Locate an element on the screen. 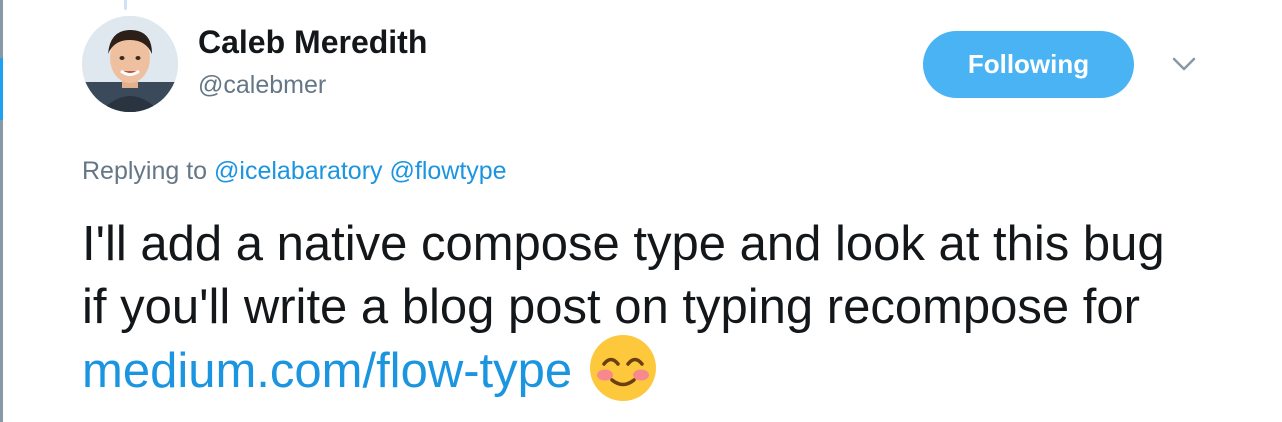 Image resolution: width=1282 pixels, height=422 pixels. smiling-face-icon is located at coordinates (623, 368).